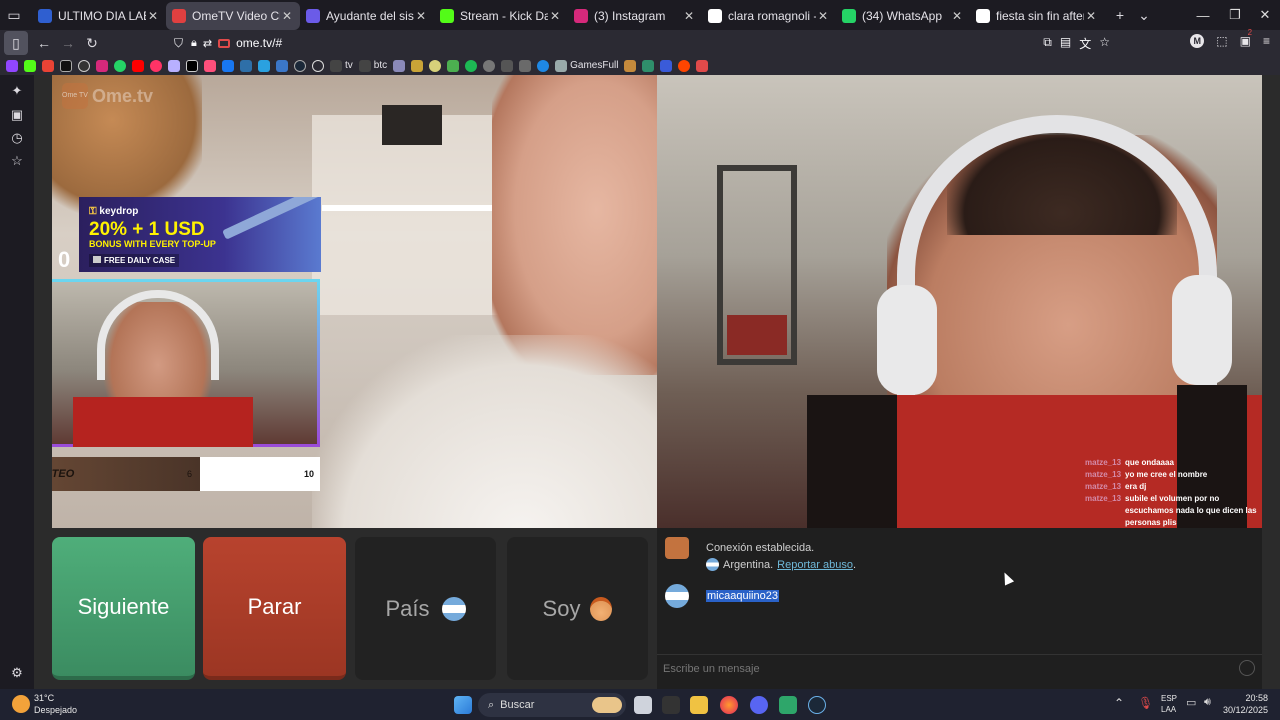 The width and height of the screenshot is (1280, 720). I want to click on bookmark-tv: tv, so click(341, 65).